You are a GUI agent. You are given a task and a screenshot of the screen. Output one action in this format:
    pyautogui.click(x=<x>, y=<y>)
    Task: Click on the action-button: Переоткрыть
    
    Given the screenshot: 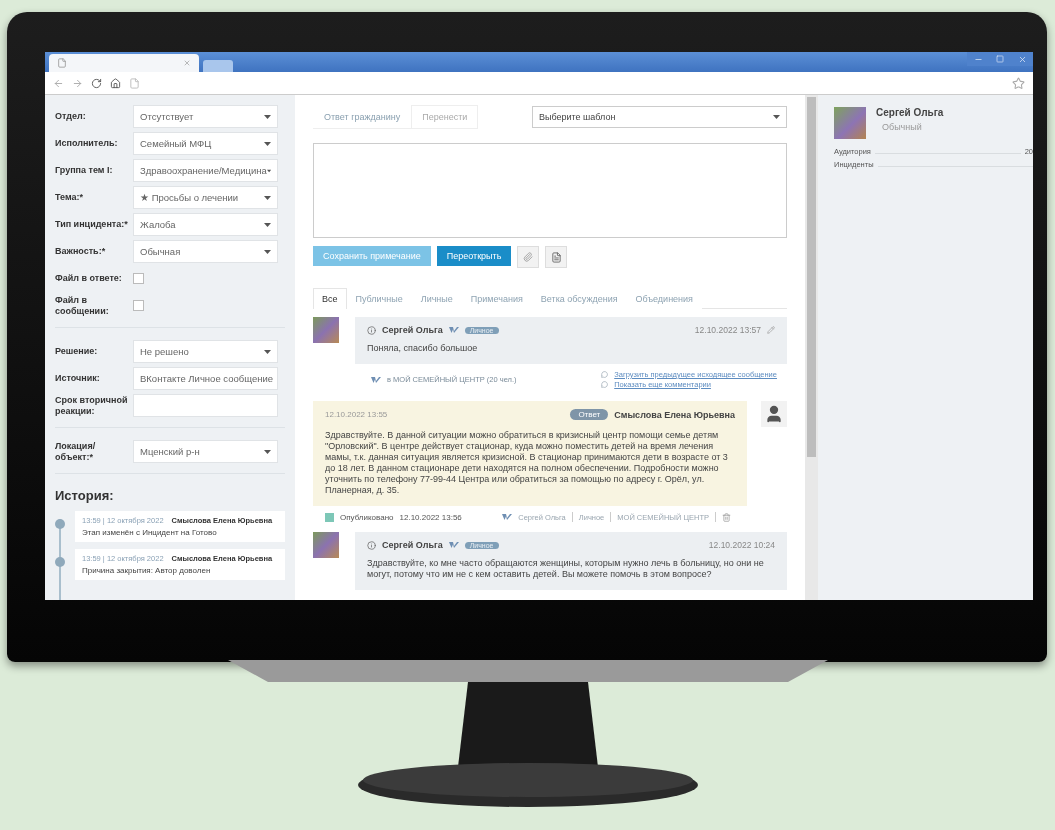 What is the action you would take?
    pyautogui.click(x=474, y=256)
    